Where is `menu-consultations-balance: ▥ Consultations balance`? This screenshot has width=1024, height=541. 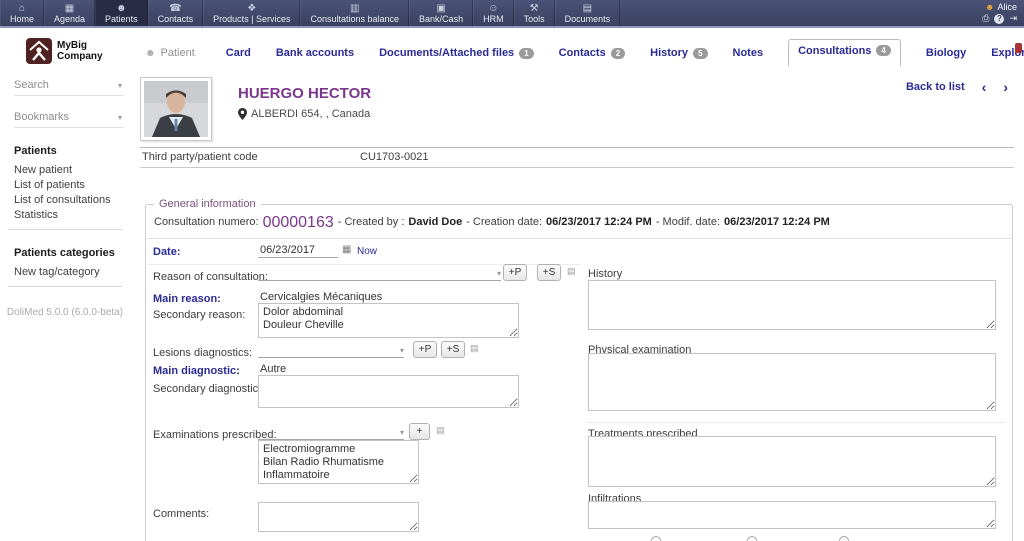 menu-consultations-balance: ▥ Consultations balance is located at coordinates (355, 13).